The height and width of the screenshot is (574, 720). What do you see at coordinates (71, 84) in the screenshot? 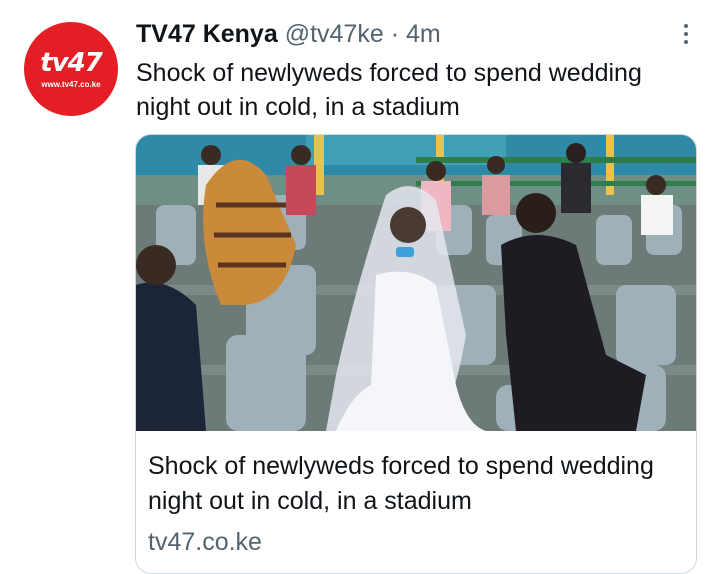
I see `avatar-url-text: www.tv47.co.ke` at bounding box center [71, 84].